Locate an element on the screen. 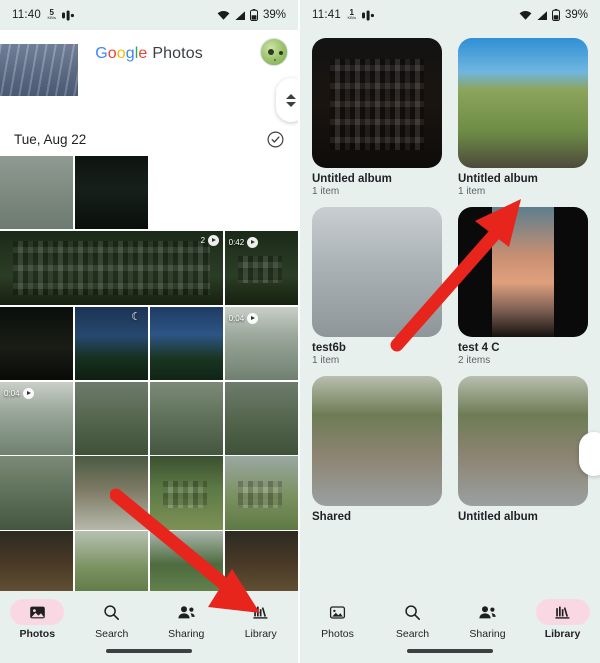 Image resolution: width=600 pixels, height=663 pixels. battery-icon is located at coordinates (555, 15).